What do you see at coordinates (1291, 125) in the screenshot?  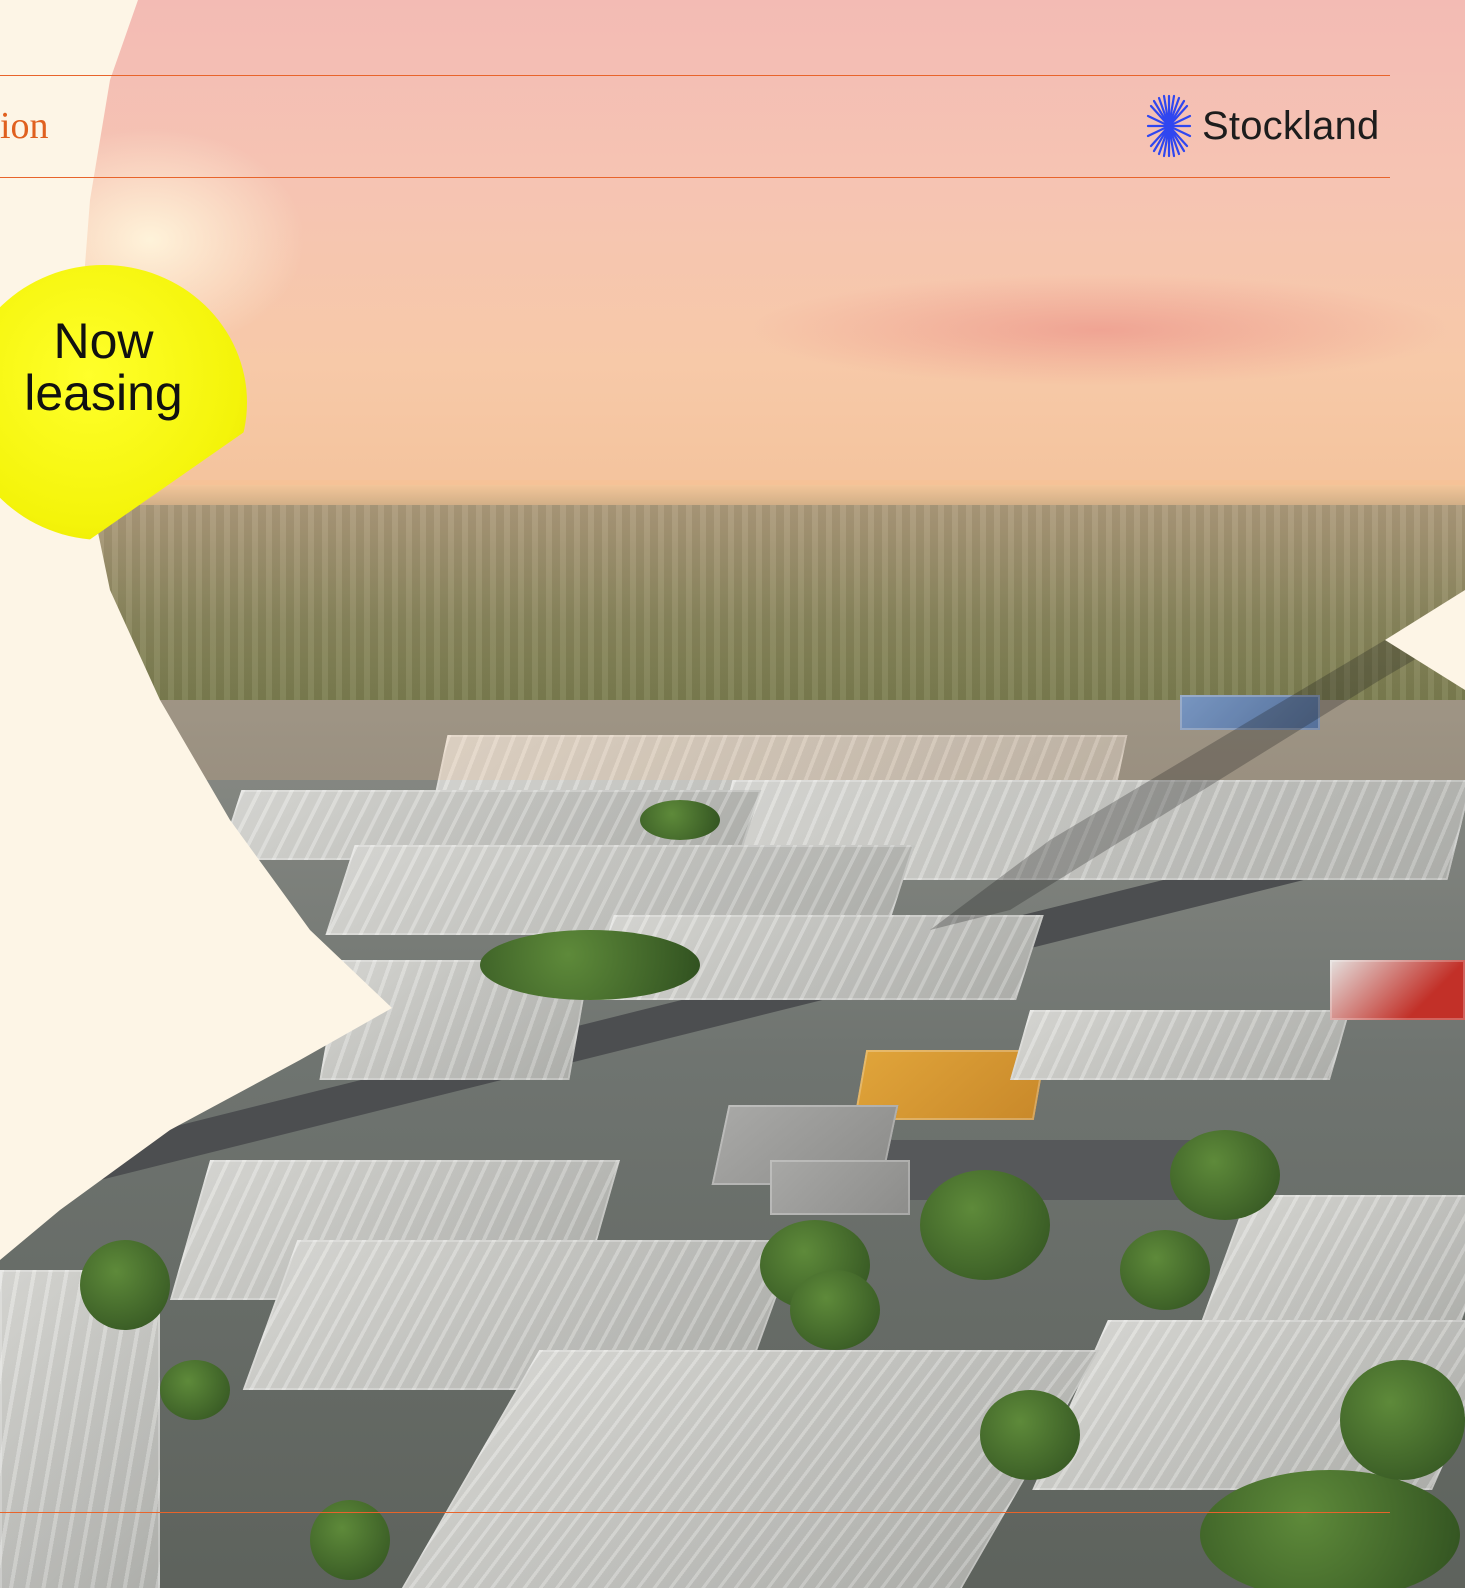 I see `brand-name: Stockland` at bounding box center [1291, 125].